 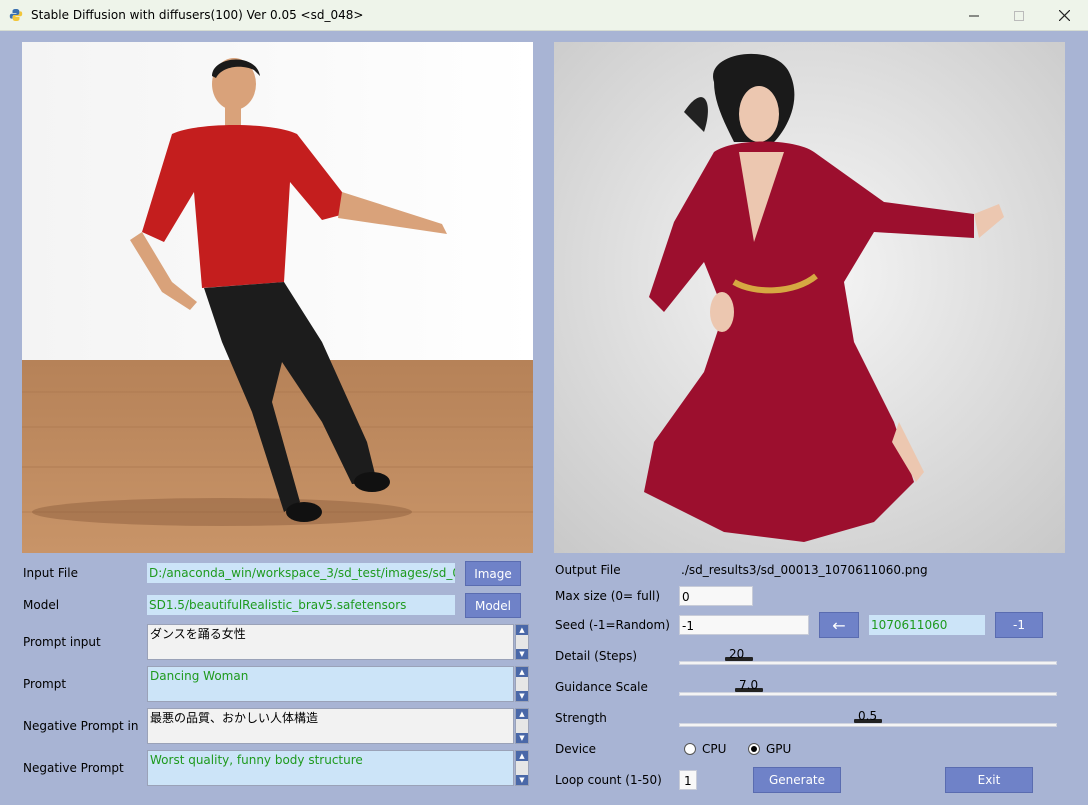 What do you see at coordinates (522, 768) in the screenshot?
I see `negative-prompt-scrollbar: ▲ ▼` at bounding box center [522, 768].